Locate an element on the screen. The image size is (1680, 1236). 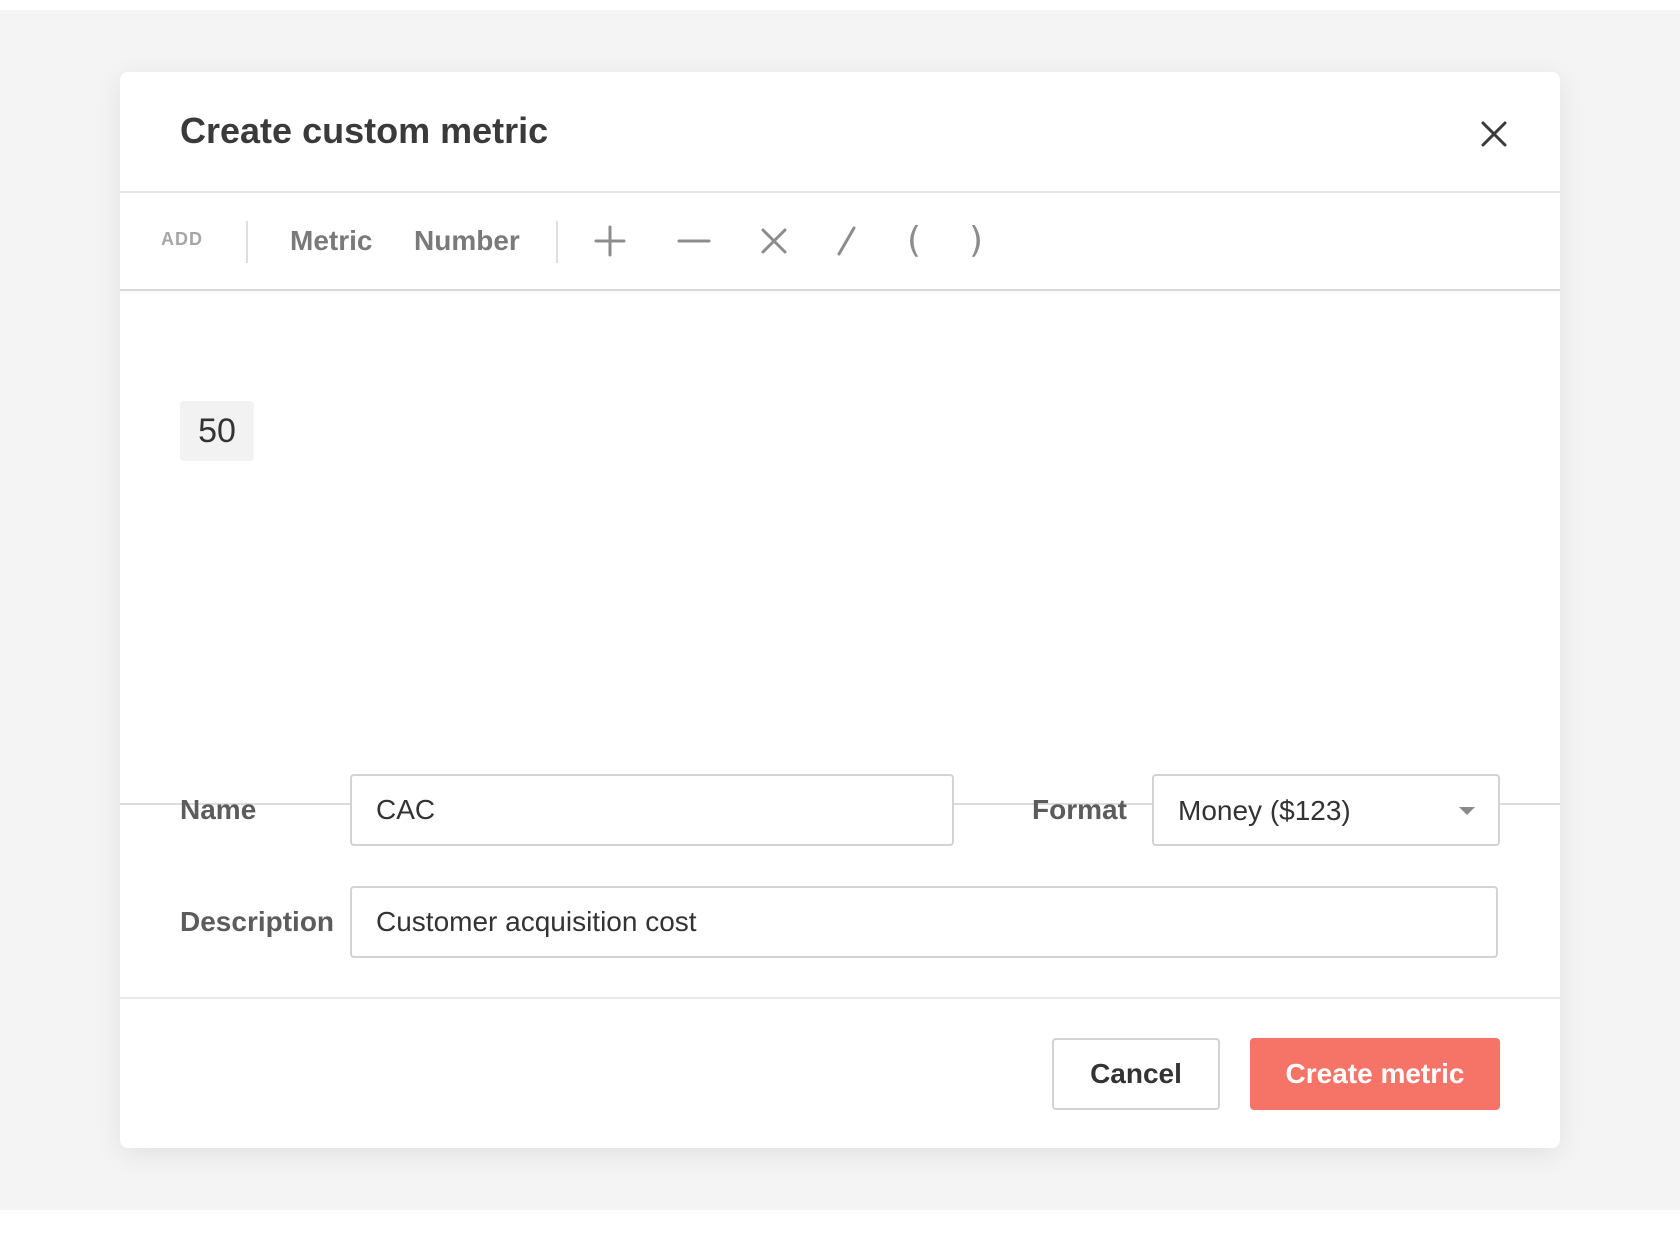
multiply-icon is located at coordinates (774, 241).